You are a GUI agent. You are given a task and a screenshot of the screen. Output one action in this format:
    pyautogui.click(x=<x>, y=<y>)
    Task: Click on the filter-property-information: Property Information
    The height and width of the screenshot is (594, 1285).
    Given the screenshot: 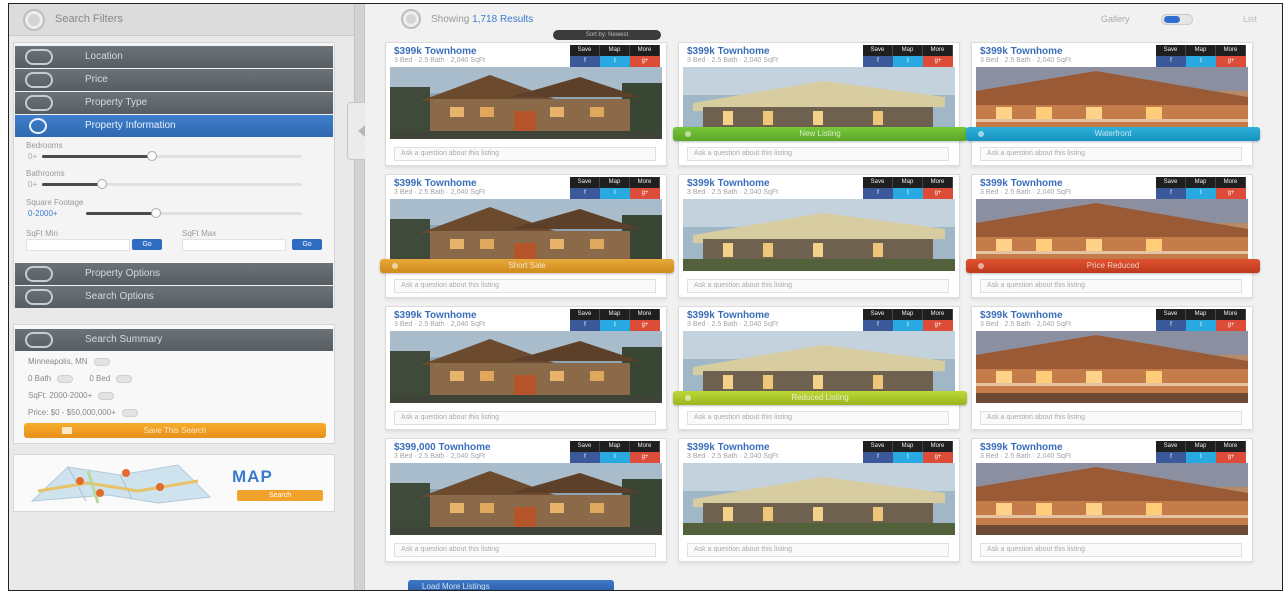 What is the action you would take?
    pyautogui.click(x=174, y=126)
    